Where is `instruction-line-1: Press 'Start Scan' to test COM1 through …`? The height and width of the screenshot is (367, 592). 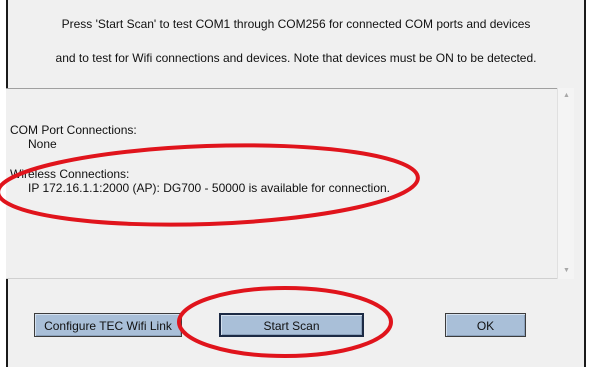
instruction-line-1: Press 'Start Scan' to test COM1 through … is located at coordinates (296, 24).